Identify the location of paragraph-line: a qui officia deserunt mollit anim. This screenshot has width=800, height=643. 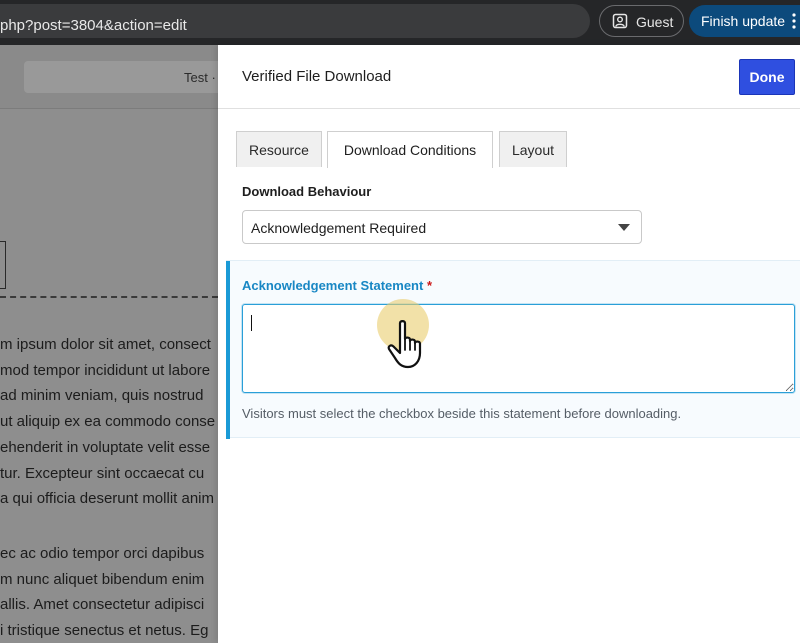
(107, 499).